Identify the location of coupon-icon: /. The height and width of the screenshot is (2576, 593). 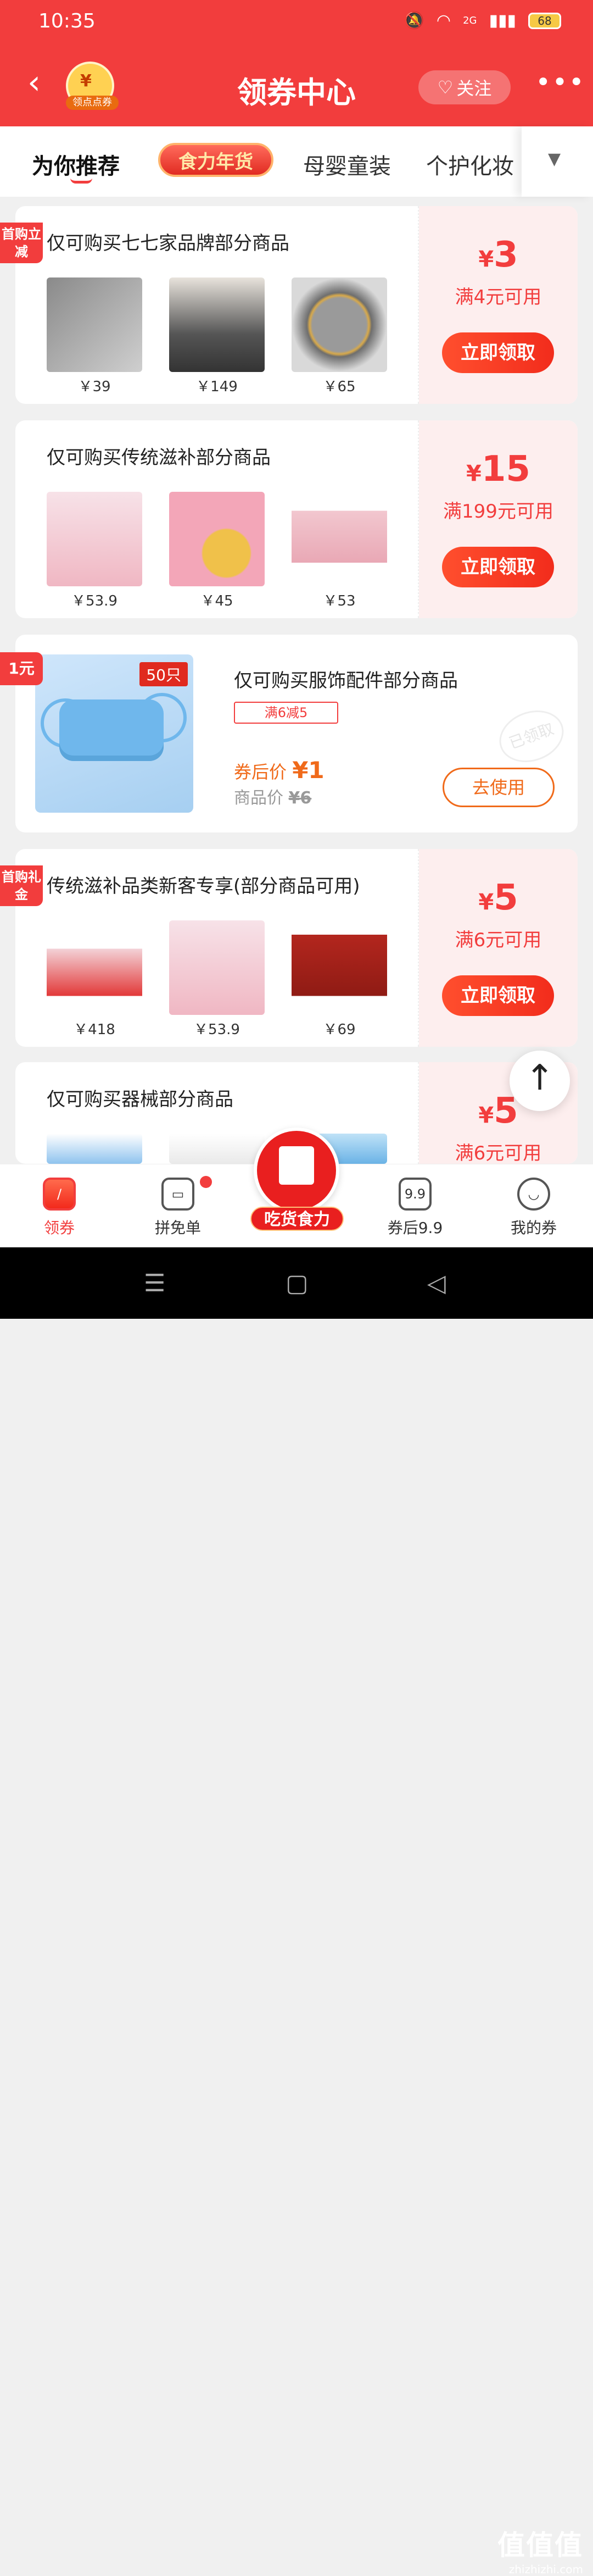
(59, 1194).